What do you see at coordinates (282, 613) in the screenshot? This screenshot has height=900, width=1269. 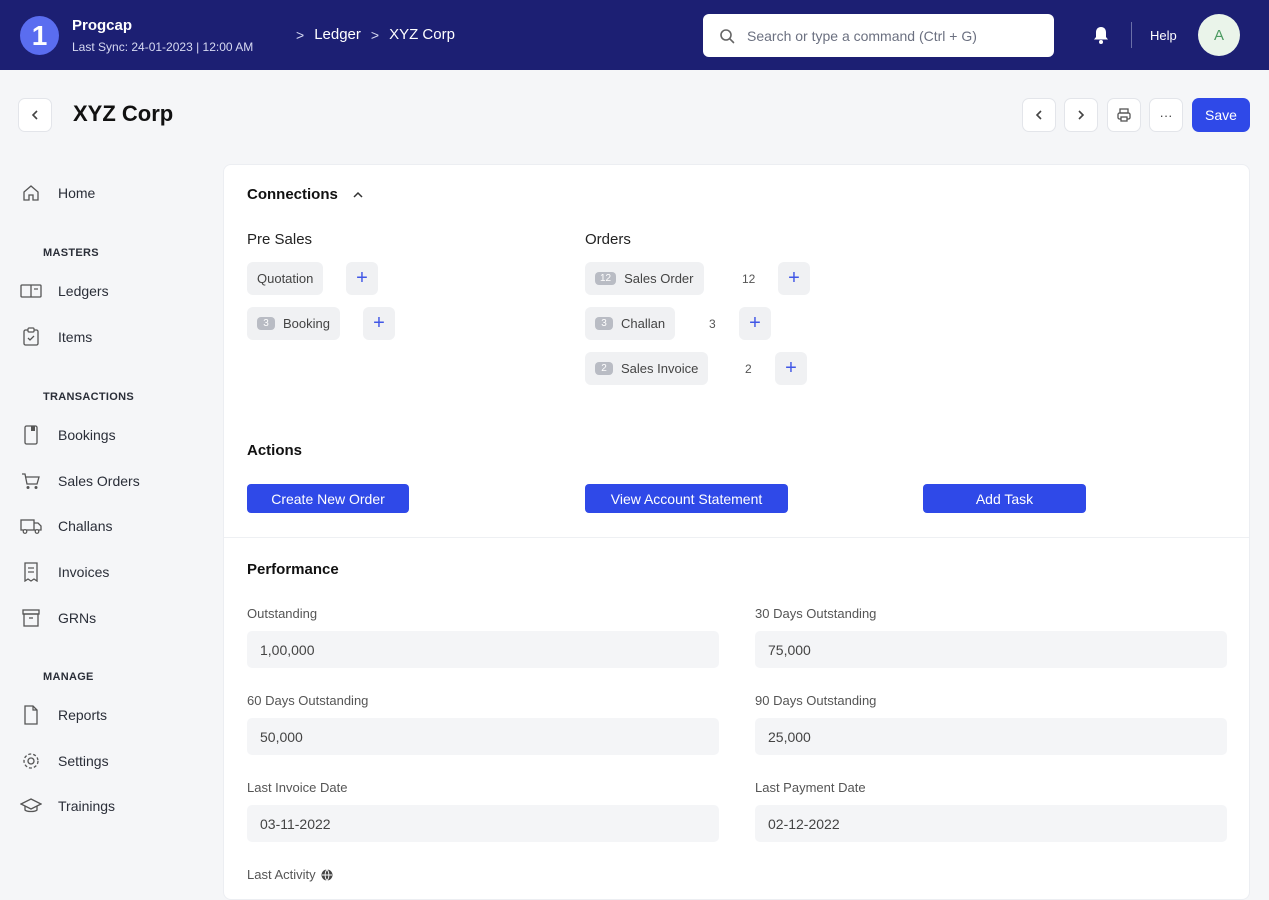 I see `outstanding-label: Outstanding` at bounding box center [282, 613].